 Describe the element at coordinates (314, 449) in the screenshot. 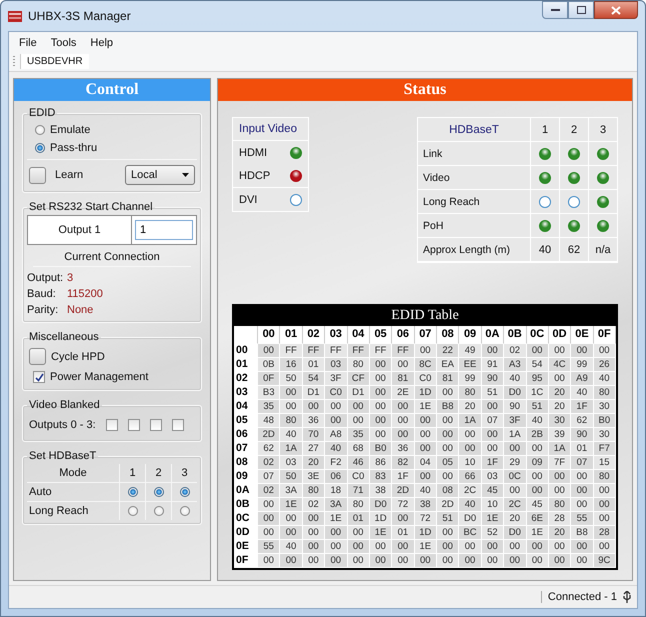

I see `table-cell: 27` at that location.